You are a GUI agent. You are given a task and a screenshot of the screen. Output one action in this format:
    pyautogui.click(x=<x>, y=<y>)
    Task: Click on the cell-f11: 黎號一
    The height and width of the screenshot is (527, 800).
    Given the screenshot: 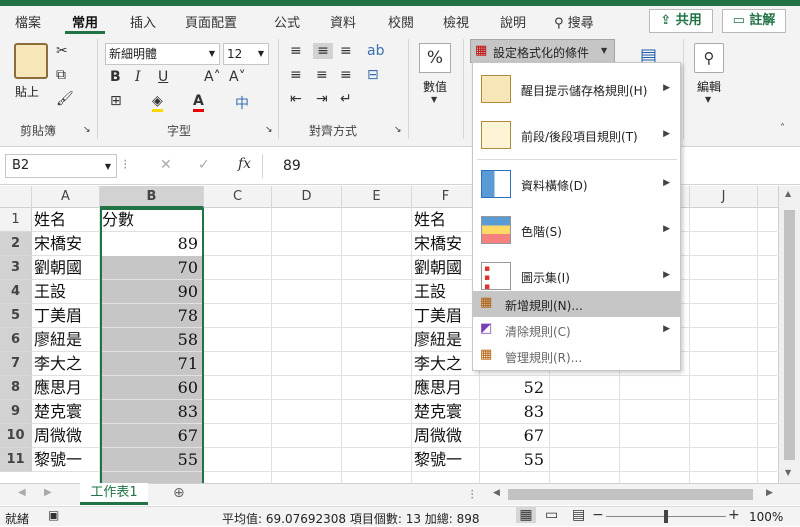 What is the action you would take?
    pyautogui.click(x=446, y=460)
    